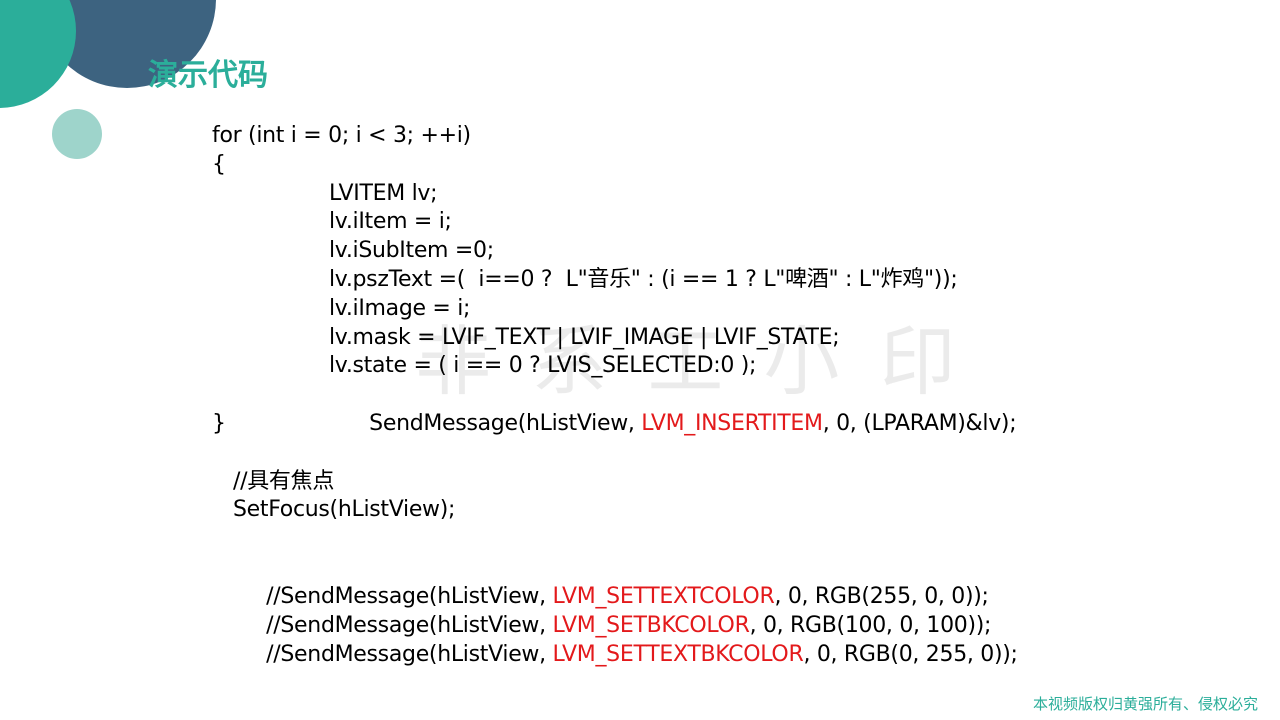  I want to click on code-text: , 0, (LPARAM)&lv);, so click(919, 423).